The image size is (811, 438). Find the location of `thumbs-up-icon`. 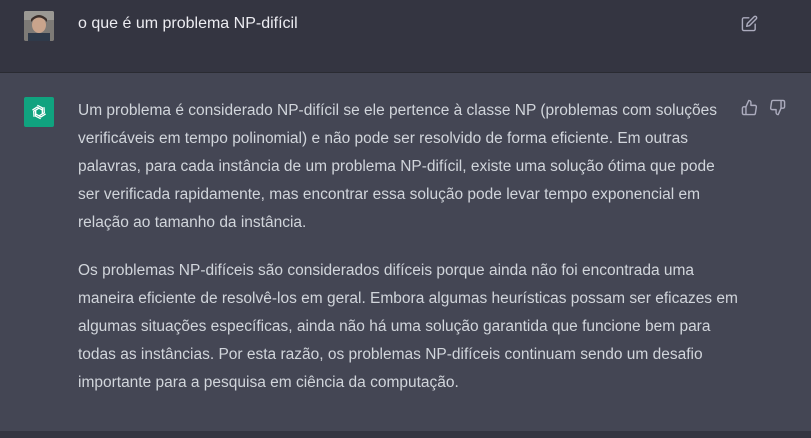

thumbs-up-icon is located at coordinates (750, 108).